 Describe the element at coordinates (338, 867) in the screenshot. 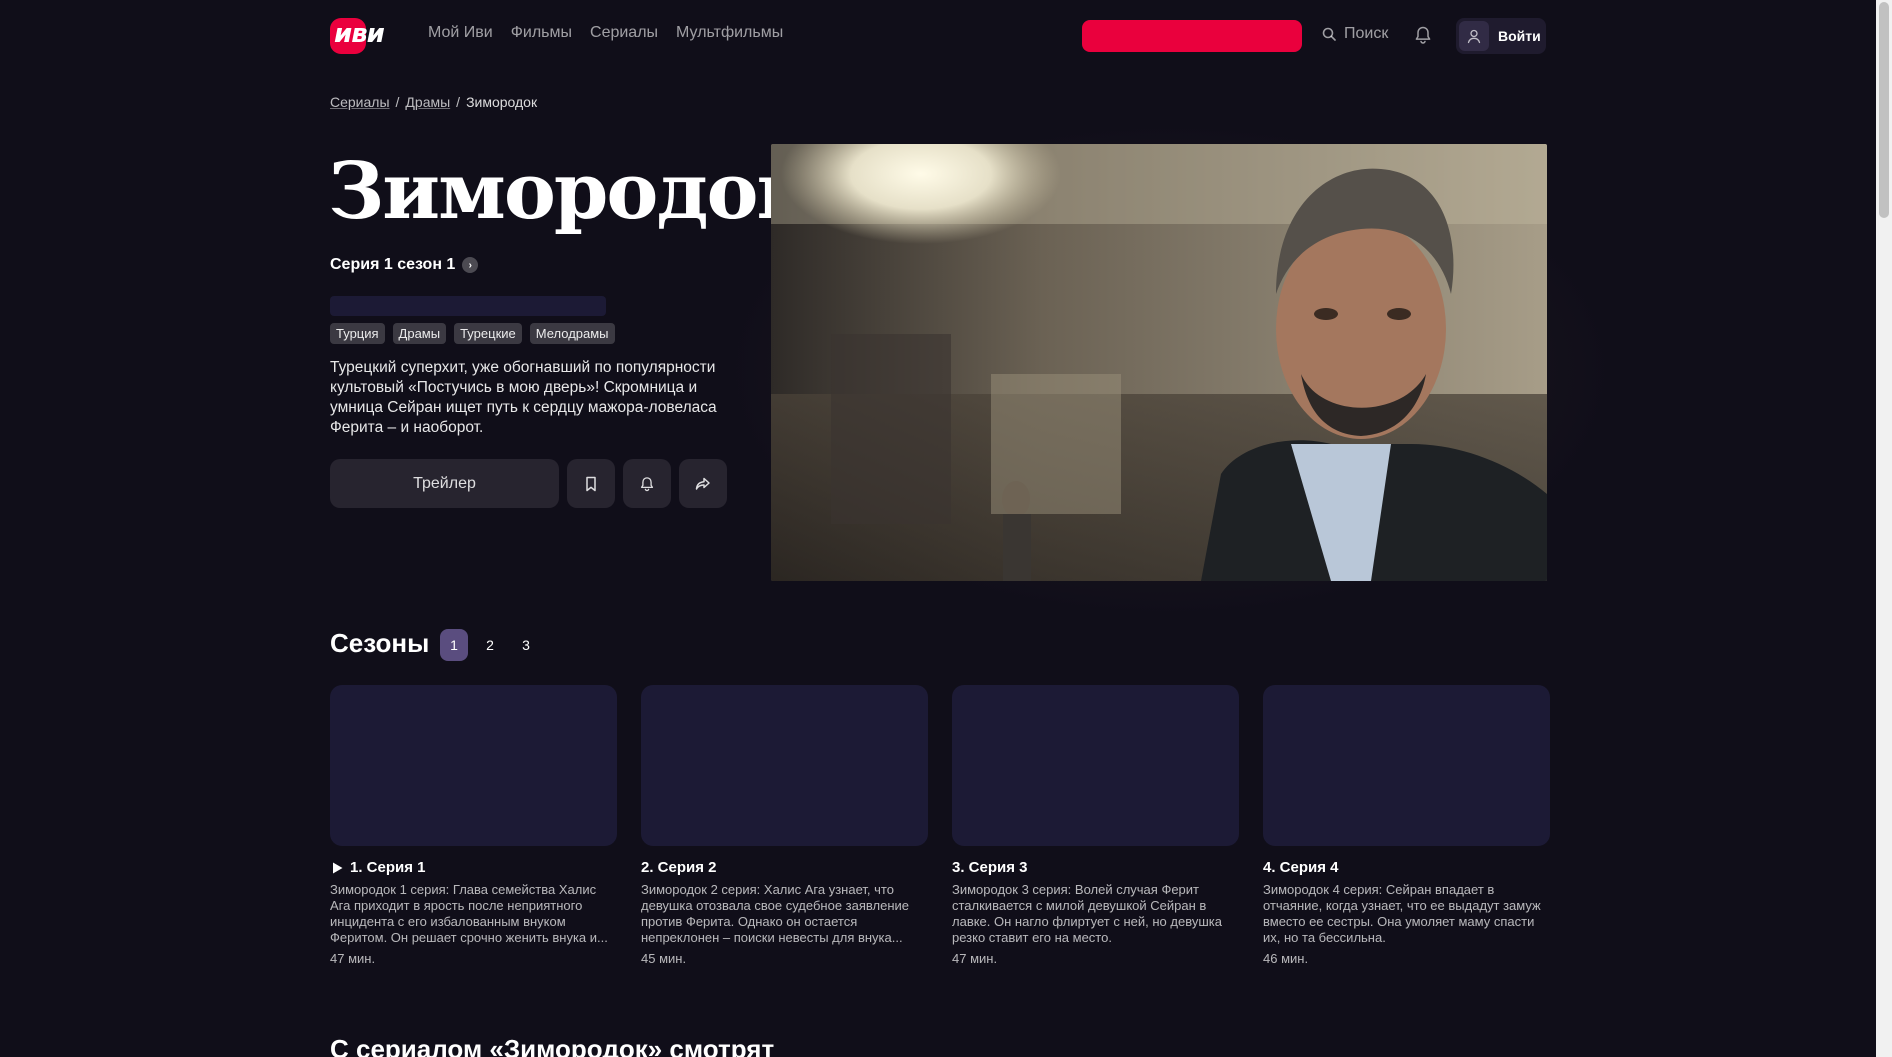

I see `play-icon` at that location.